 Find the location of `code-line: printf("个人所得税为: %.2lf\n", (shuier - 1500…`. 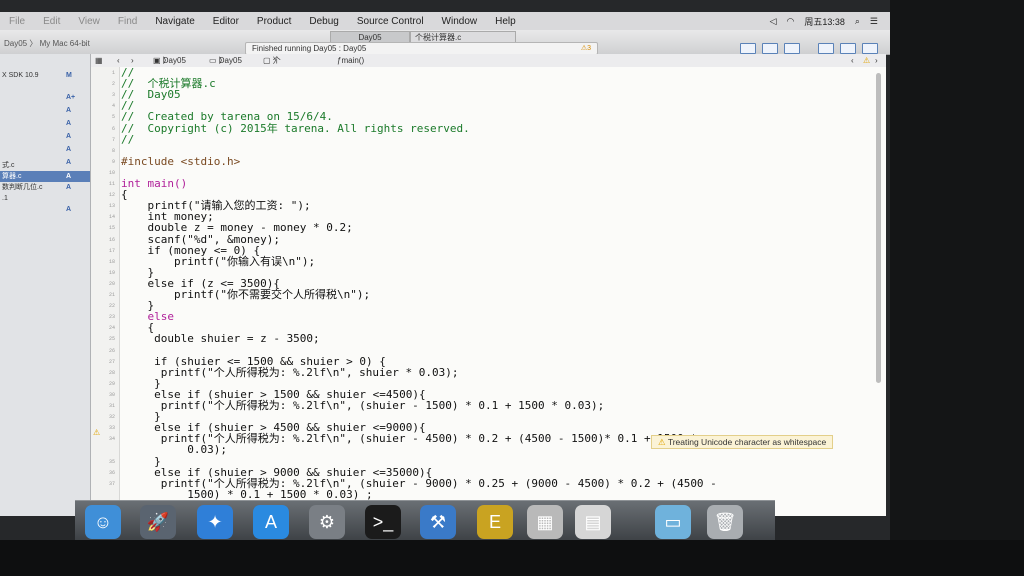

code-line: printf("个人所得税为: %.2lf\n", (shuier - 1500… is located at coordinates (363, 406).